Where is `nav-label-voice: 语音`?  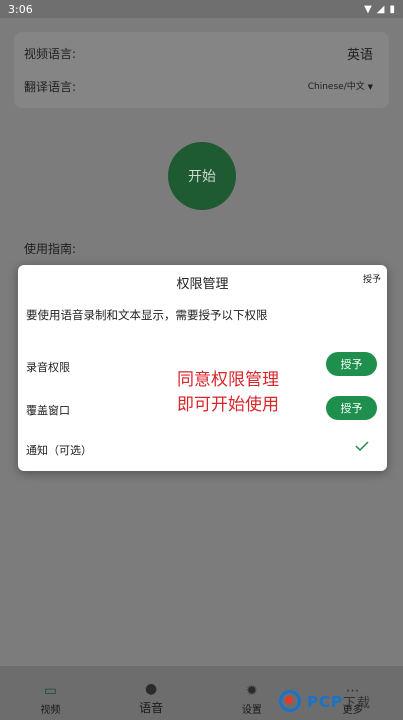 nav-label-voice: 语音 is located at coordinates (151, 708).